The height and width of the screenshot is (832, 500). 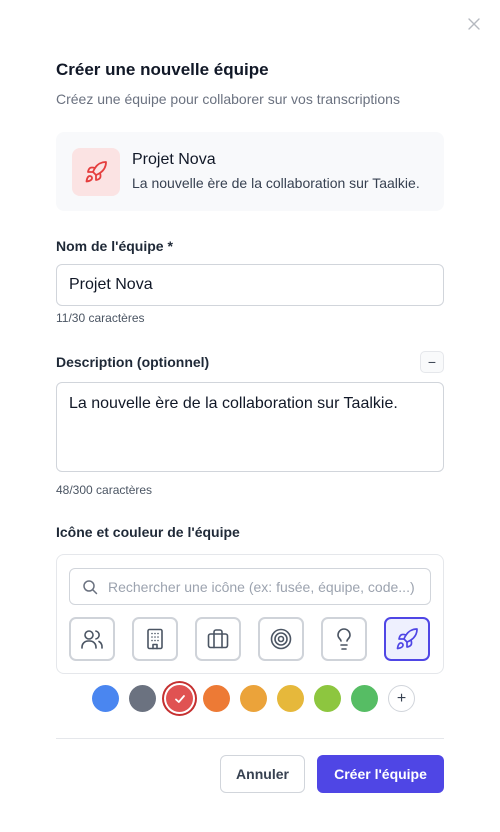 I want to click on icon-color-label: Icône et couleur de l'équipe, so click(x=148, y=532).